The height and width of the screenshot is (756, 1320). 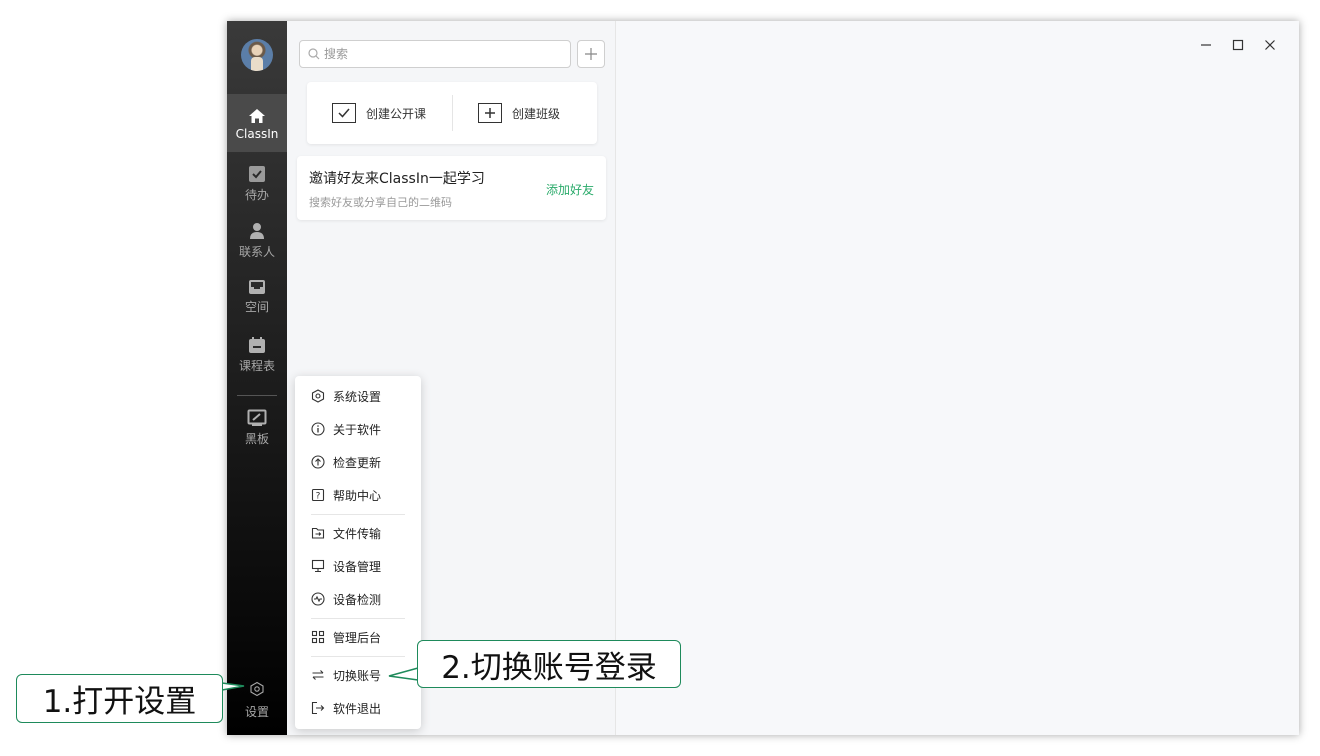 I want to click on step2-callout: 2.切换账号登录, so click(x=549, y=664).